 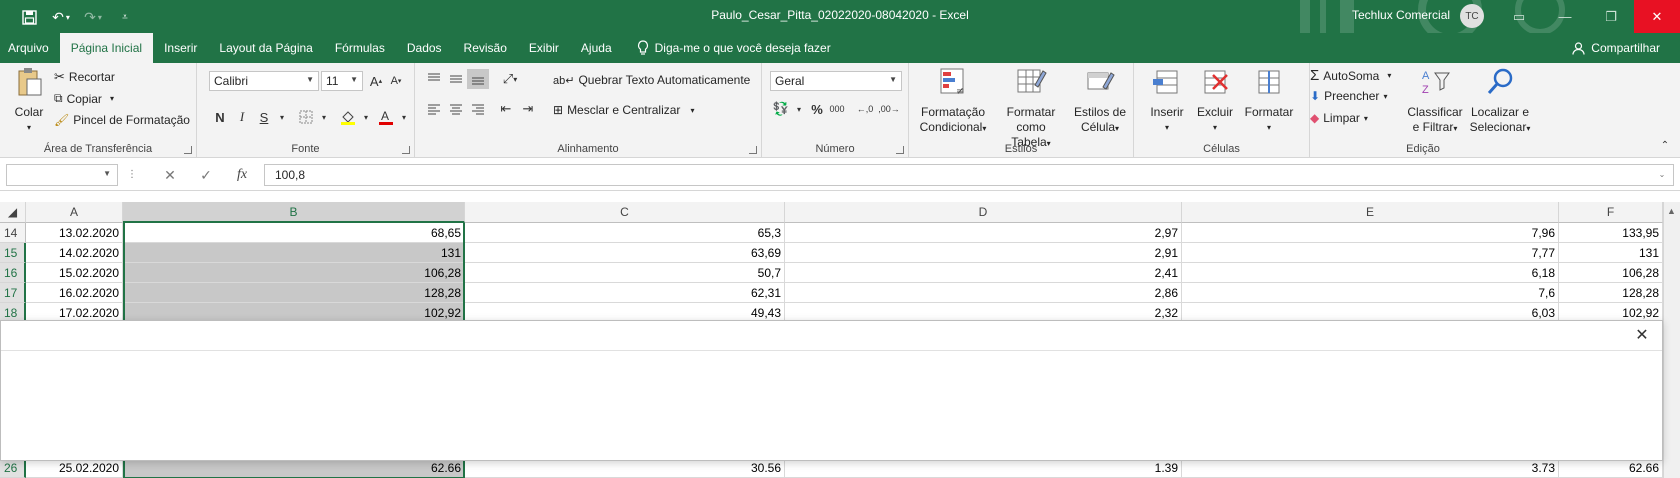 I want to click on table-cell: 30.56, so click(x=625, y=468).